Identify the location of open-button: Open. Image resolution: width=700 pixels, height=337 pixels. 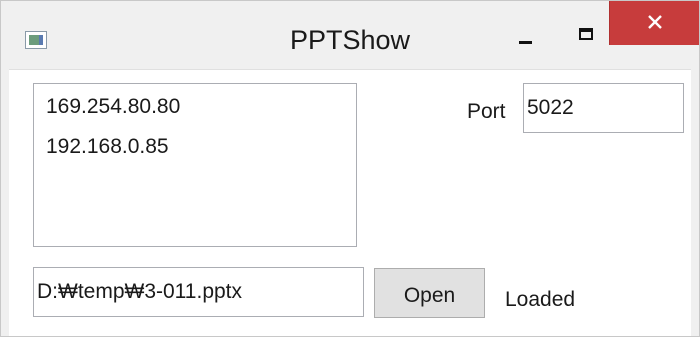
(429, 293).